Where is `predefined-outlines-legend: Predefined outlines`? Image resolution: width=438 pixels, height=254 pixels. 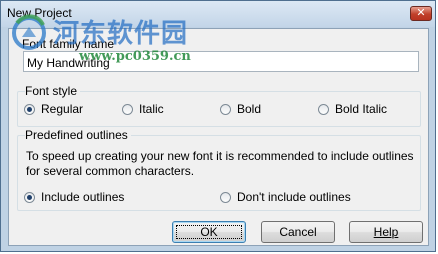 predefined-outlines-legend: Predefined outlines is located at coordinates (78, 135).